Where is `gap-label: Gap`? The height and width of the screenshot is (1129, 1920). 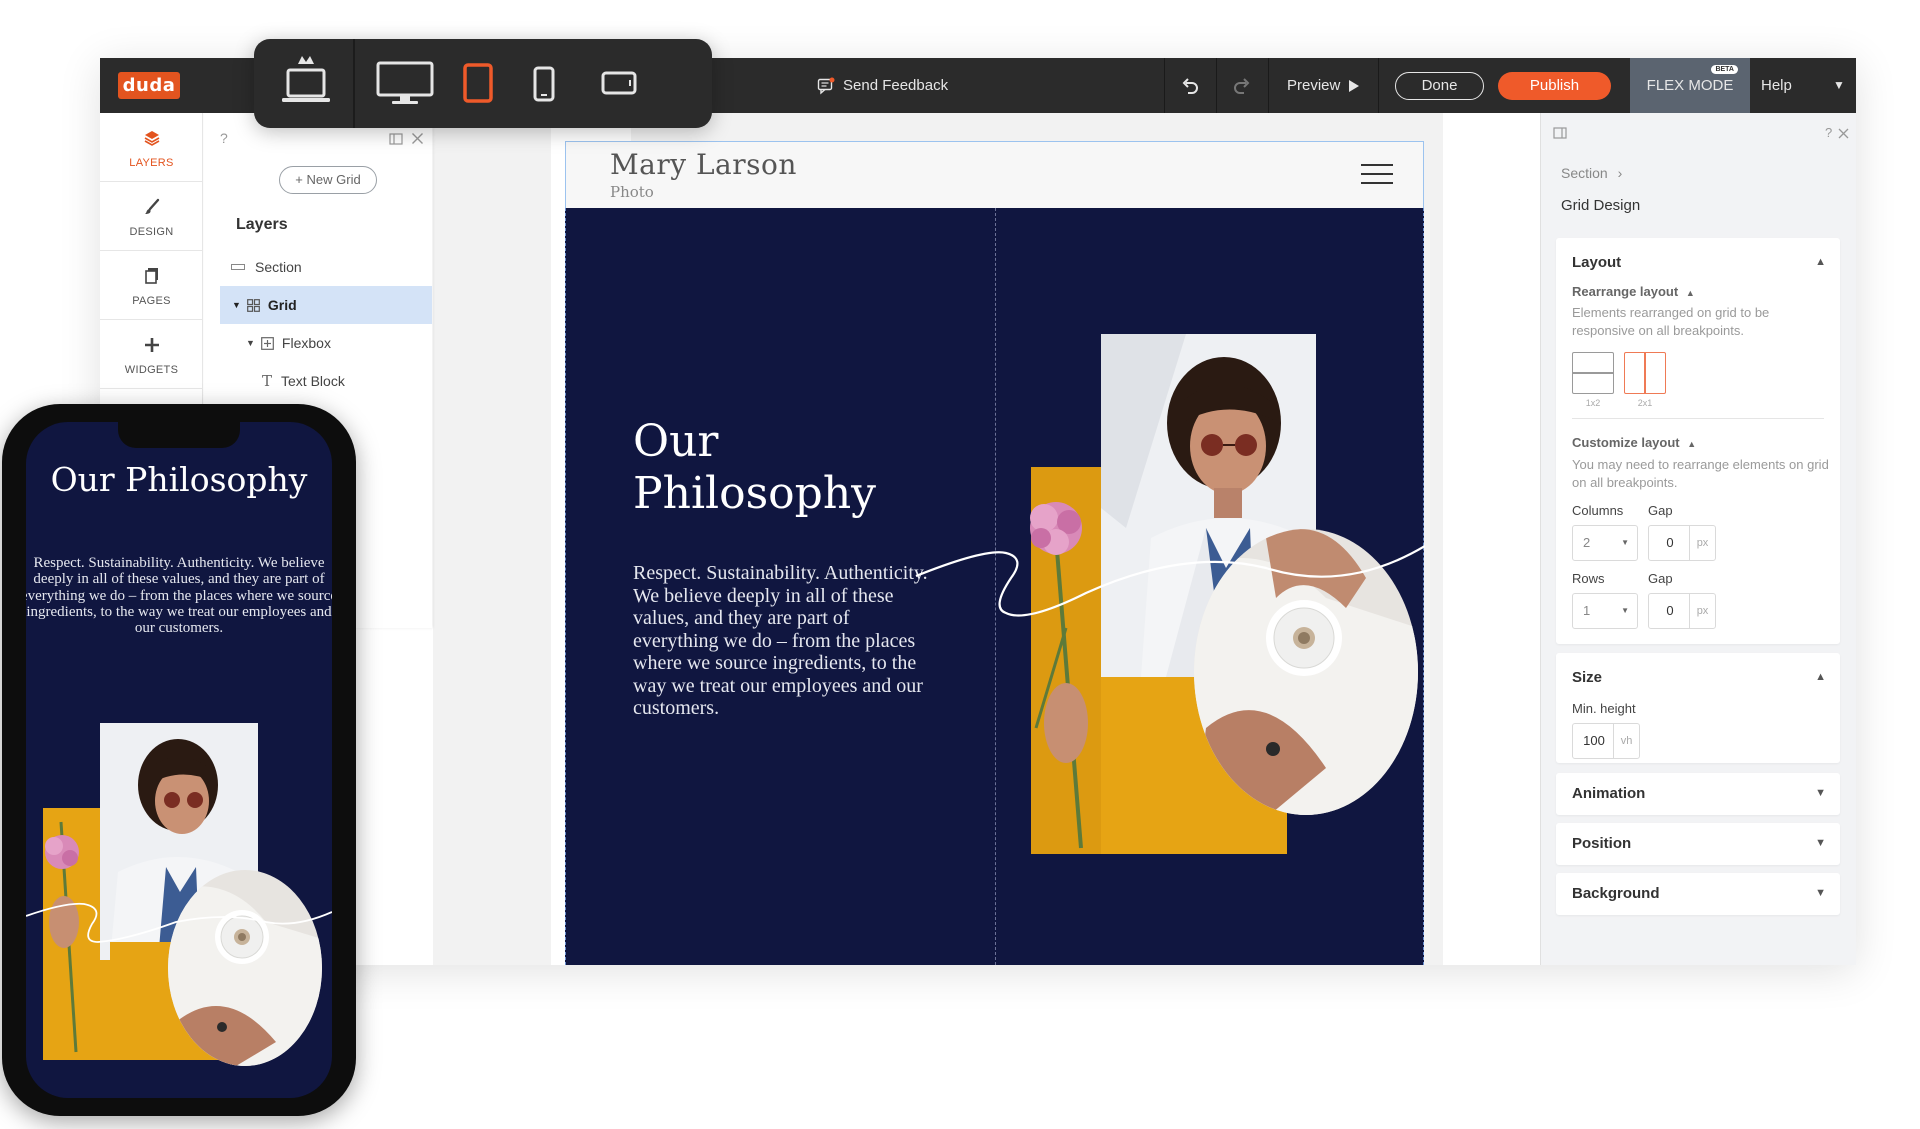
gap-label: Gap is located at coordinates (1660, 578).